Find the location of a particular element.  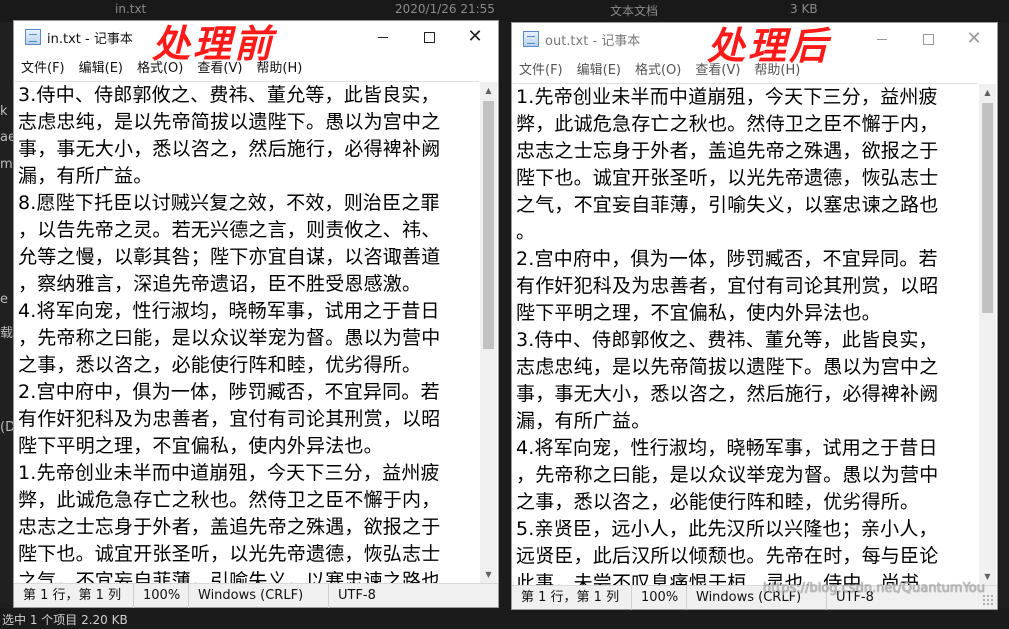

explorer-file-date: 2020/1/26 21:55 is located at coordinates (445, 9).